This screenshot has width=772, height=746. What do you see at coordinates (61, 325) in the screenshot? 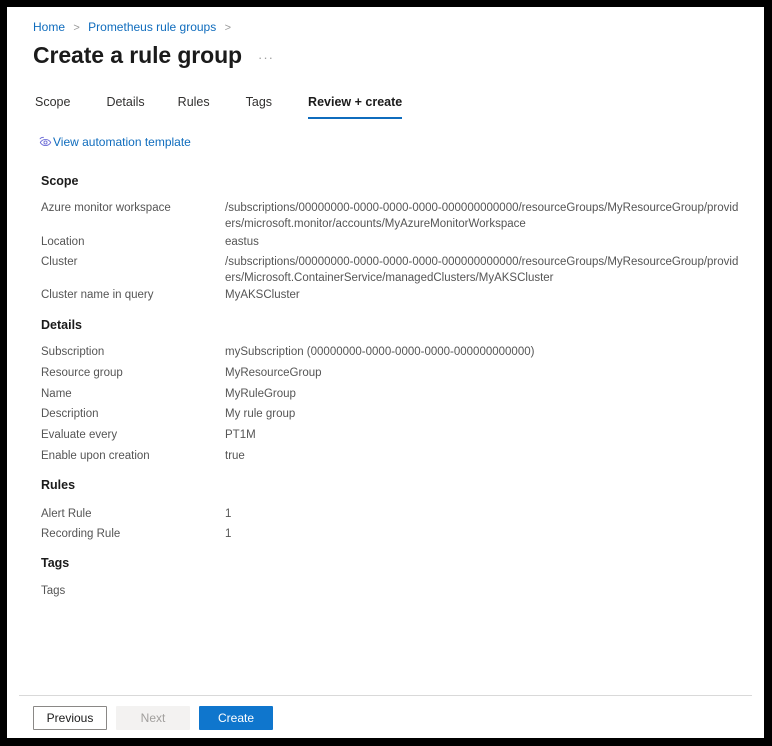
I see `section-heading-details: Details` at bounding box center [61, 325].